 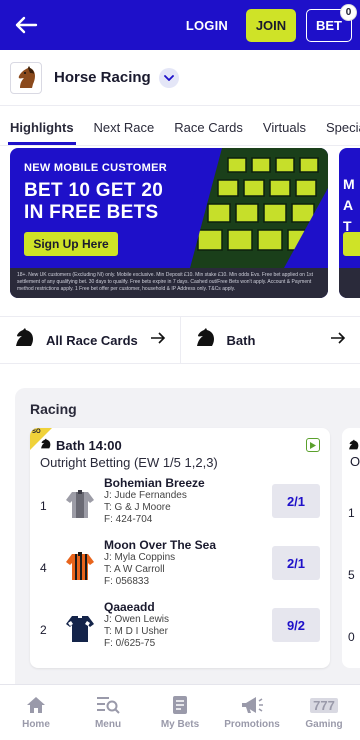 I want to click on slot-777-icon: 777, so click(x=324, y=705).